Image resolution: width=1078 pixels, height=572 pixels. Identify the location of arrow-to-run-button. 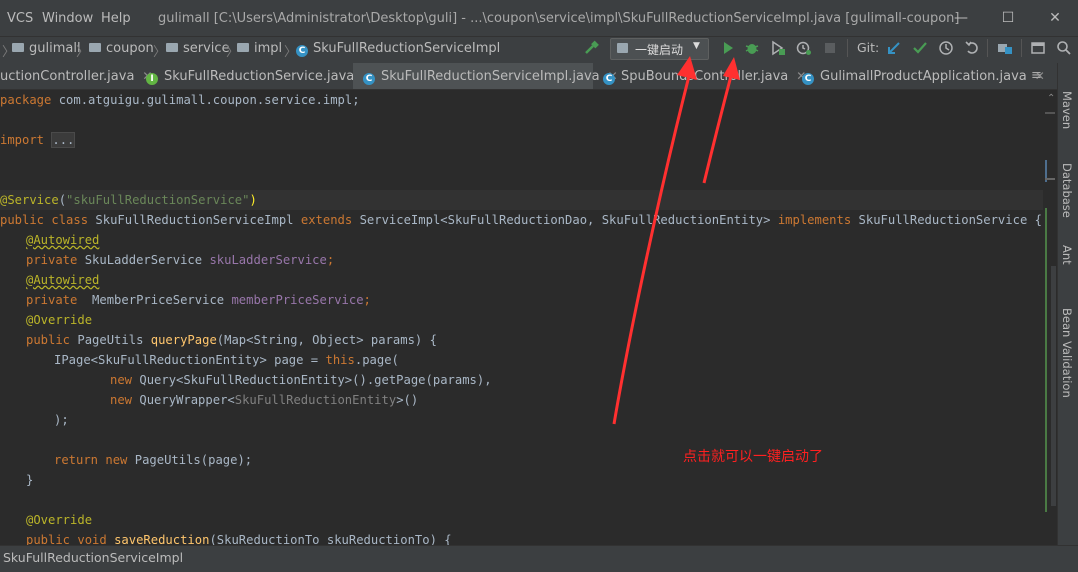
(718, 127).